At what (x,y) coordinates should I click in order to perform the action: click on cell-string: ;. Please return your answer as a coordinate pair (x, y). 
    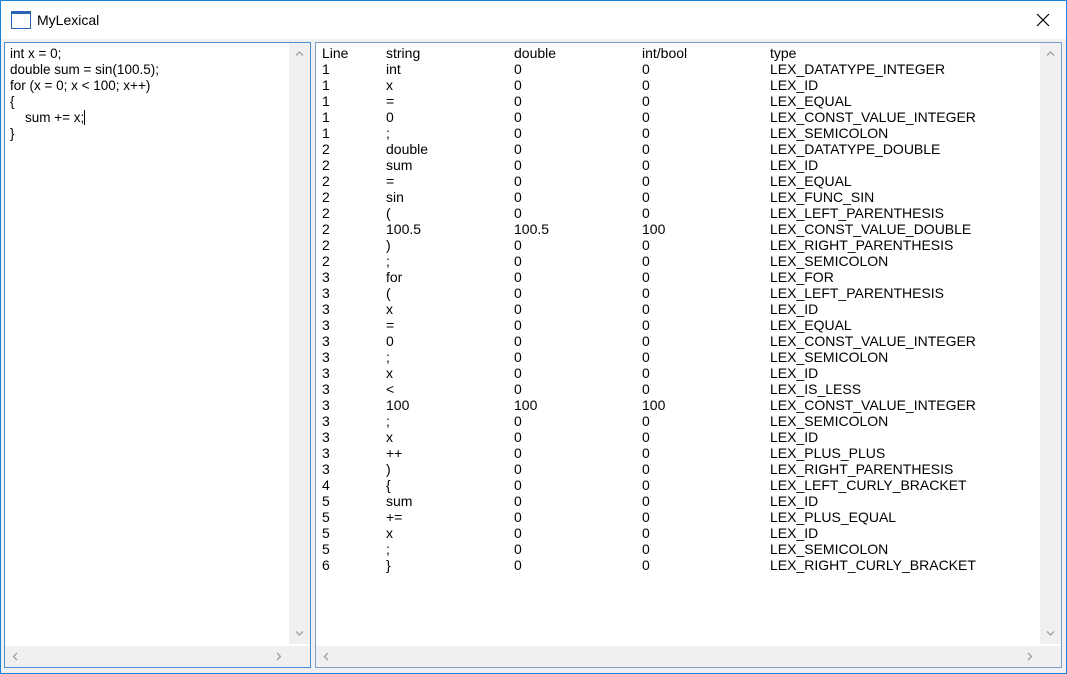
    Looking at the image, I should click on (388, 133).